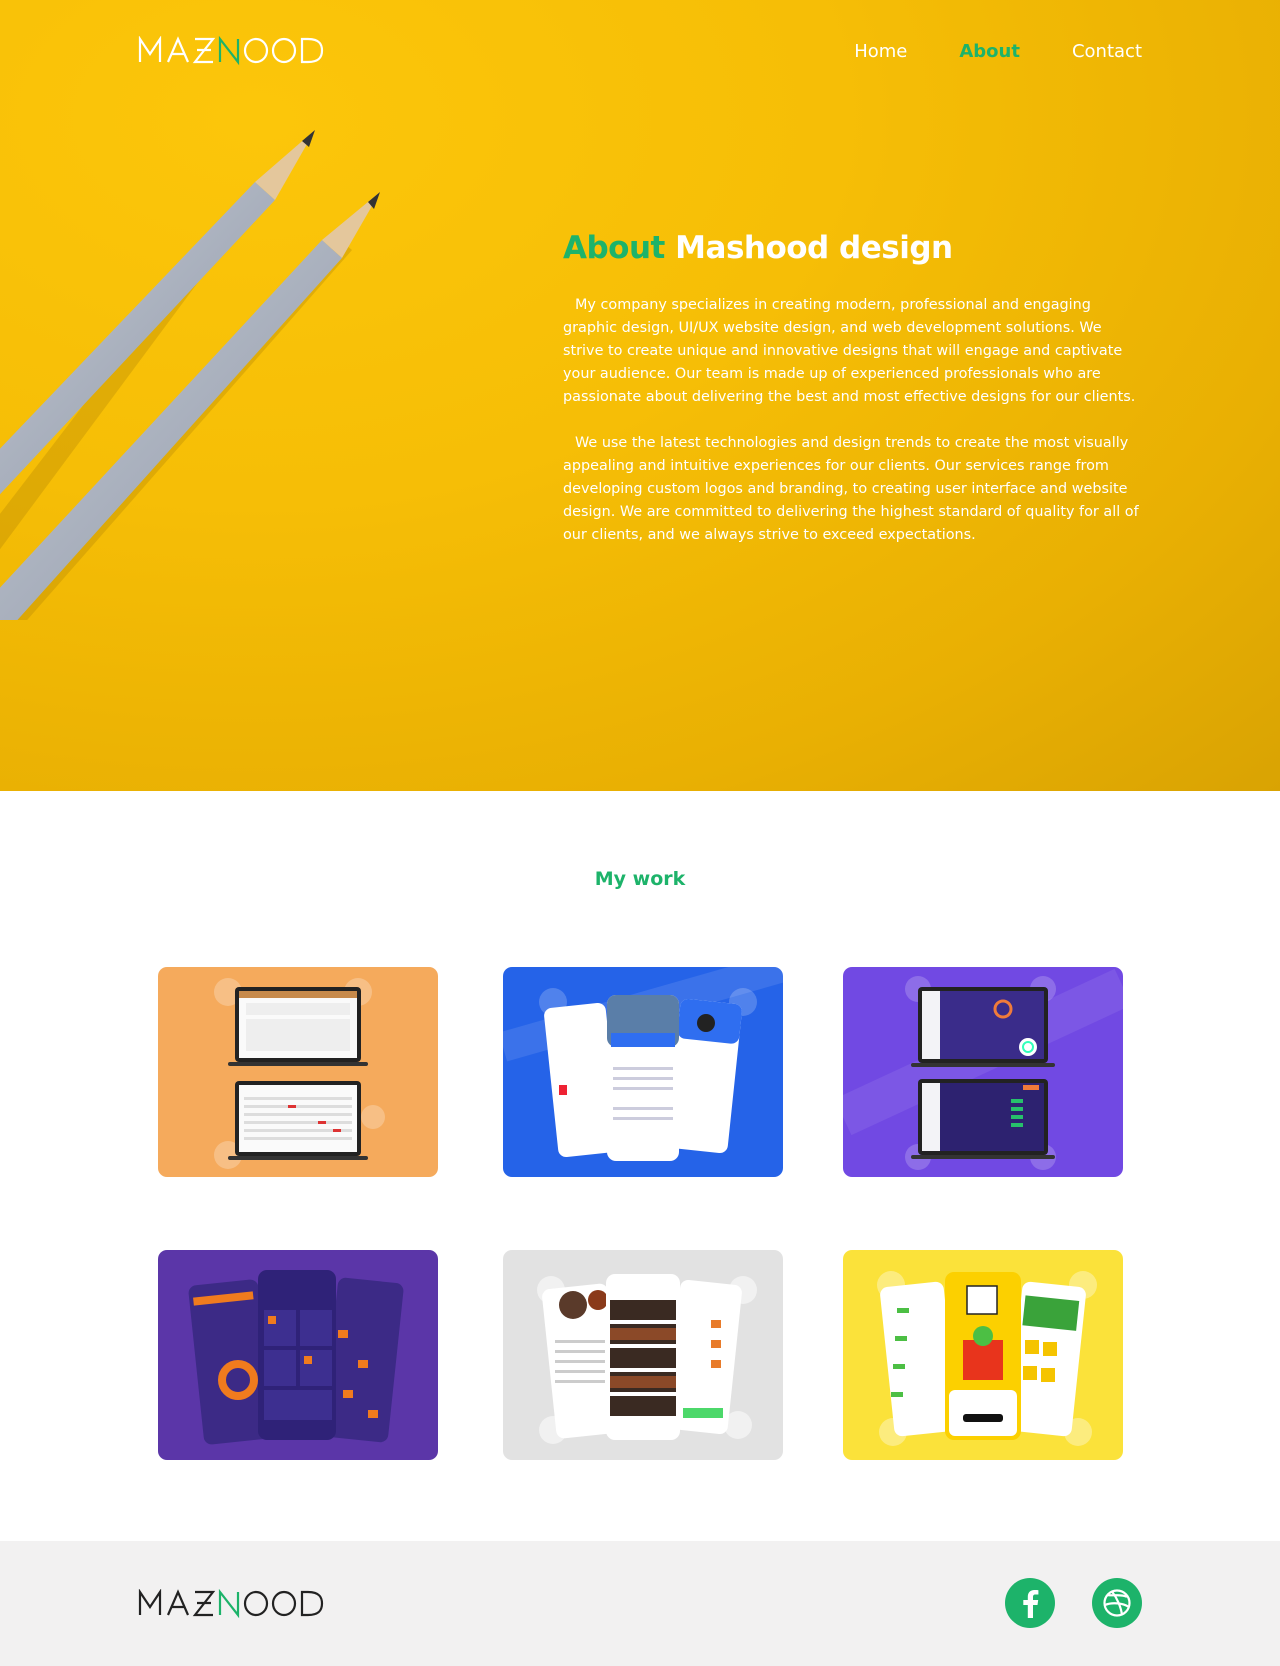 The image size is (1280, 1666). I want to click on nav-about: About, so click(989, 51).